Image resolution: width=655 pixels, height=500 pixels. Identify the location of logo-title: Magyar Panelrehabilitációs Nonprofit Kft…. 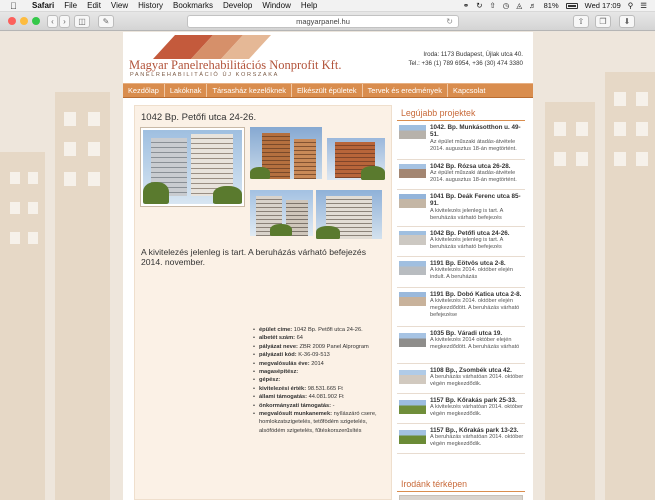
(235, 65).